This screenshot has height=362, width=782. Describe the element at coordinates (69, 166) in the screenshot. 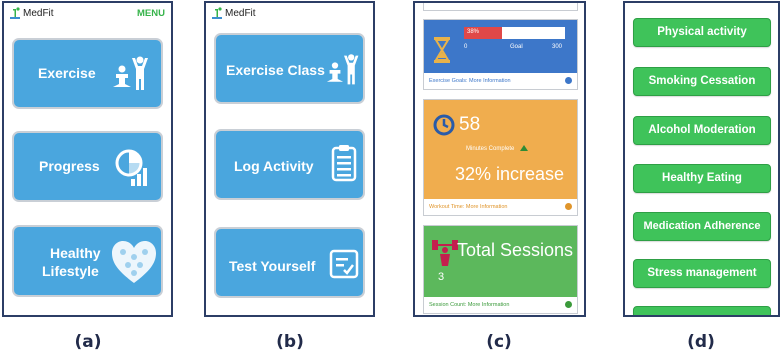

I see `progress-tile-label: Progress` at that location.